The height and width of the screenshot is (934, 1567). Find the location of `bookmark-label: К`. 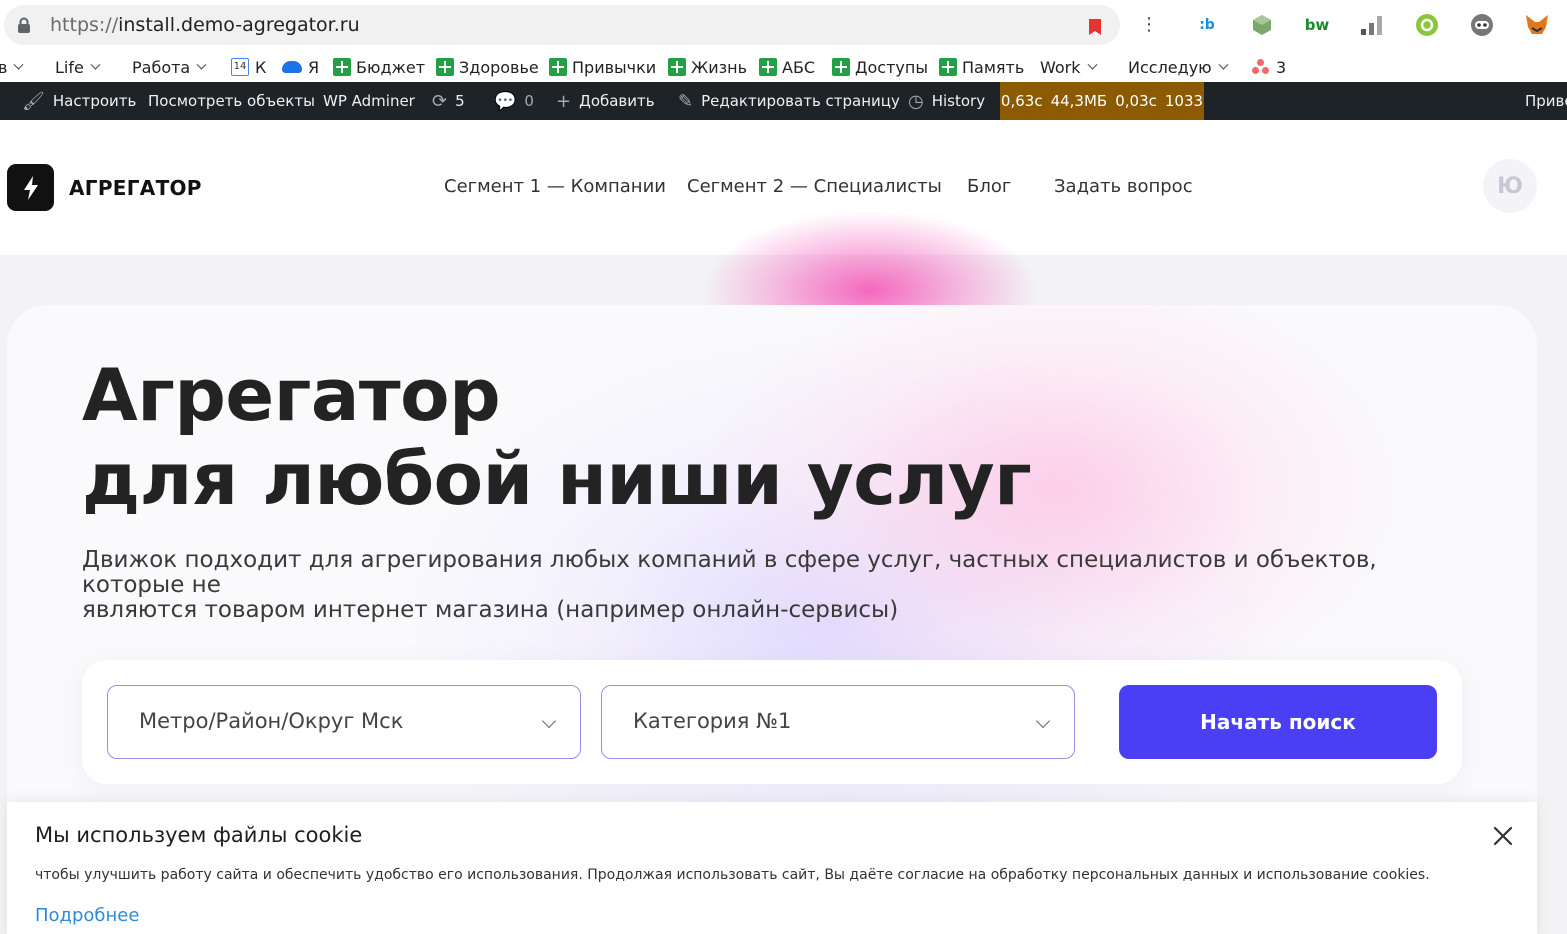

bookmark-label: К is located at coordinates (261, 67).